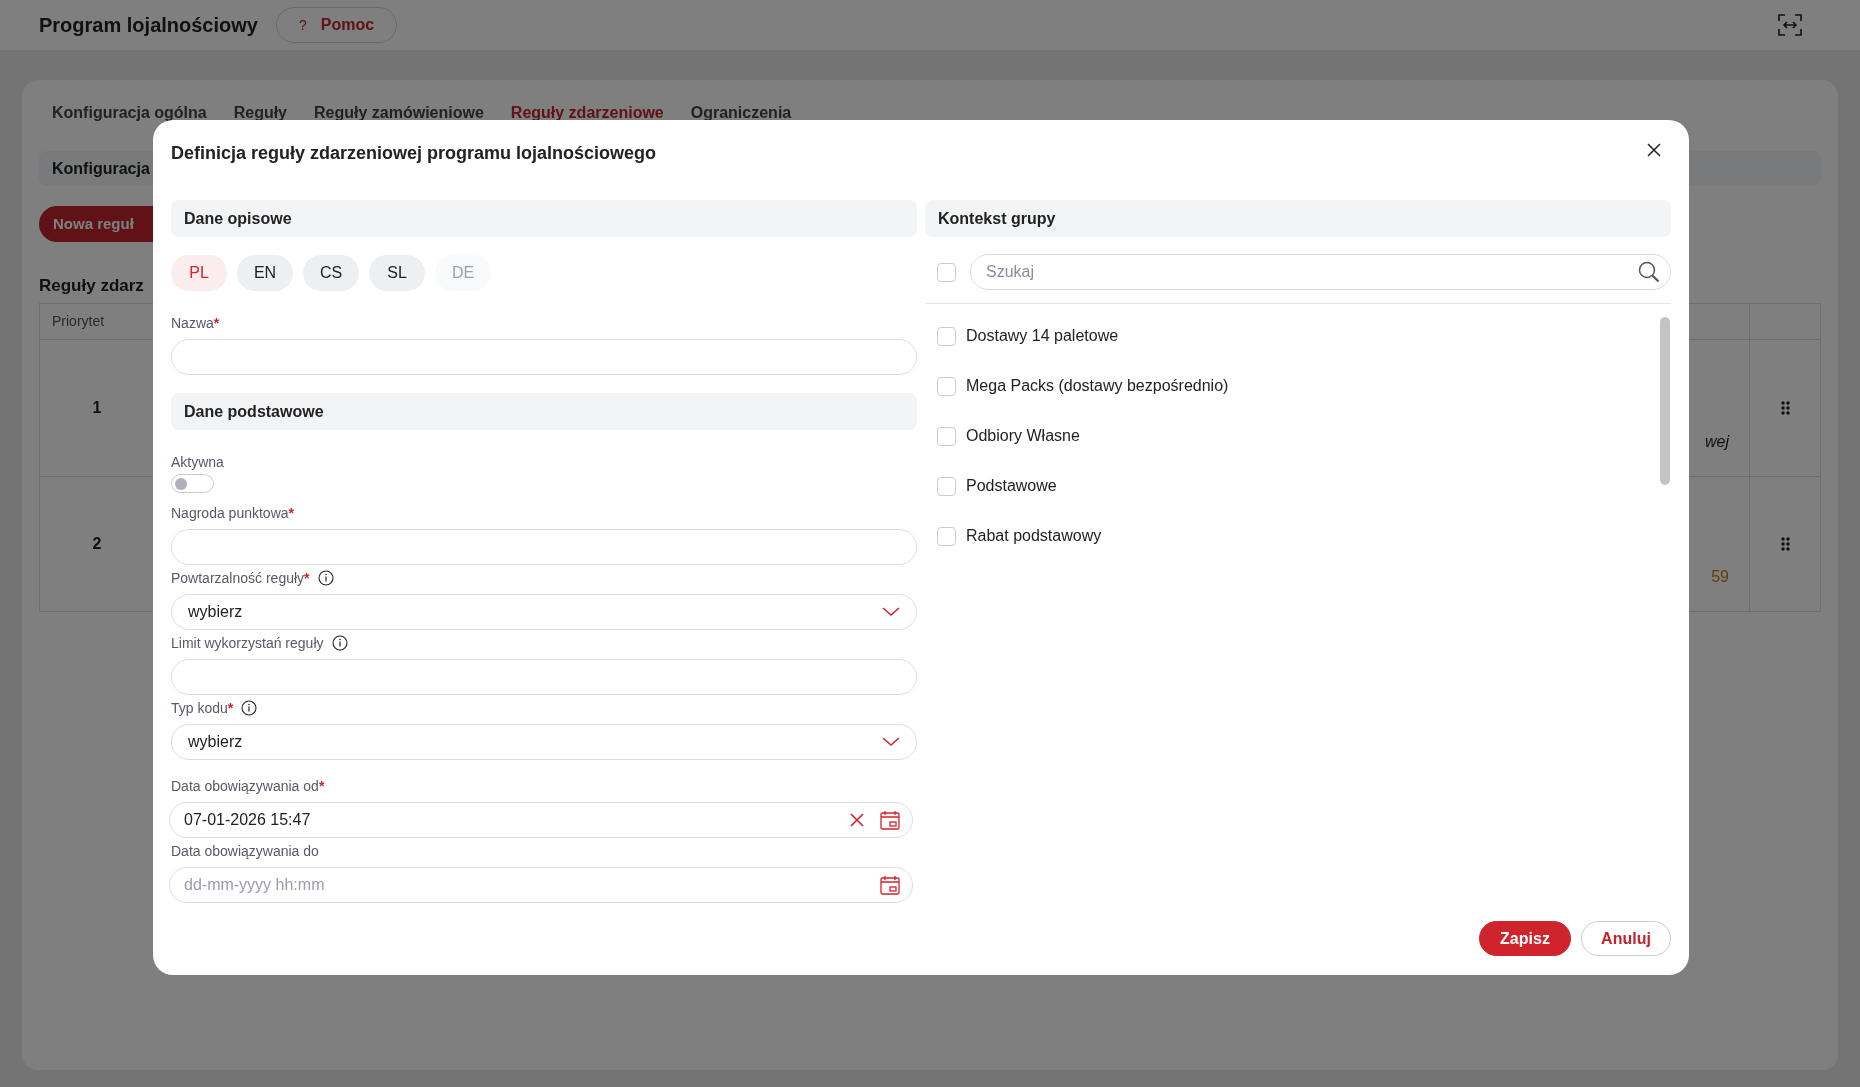  Describe the element at coordinates (997, 218) in the screenshot. I see `section-title: Kontekst grupy` at that location.